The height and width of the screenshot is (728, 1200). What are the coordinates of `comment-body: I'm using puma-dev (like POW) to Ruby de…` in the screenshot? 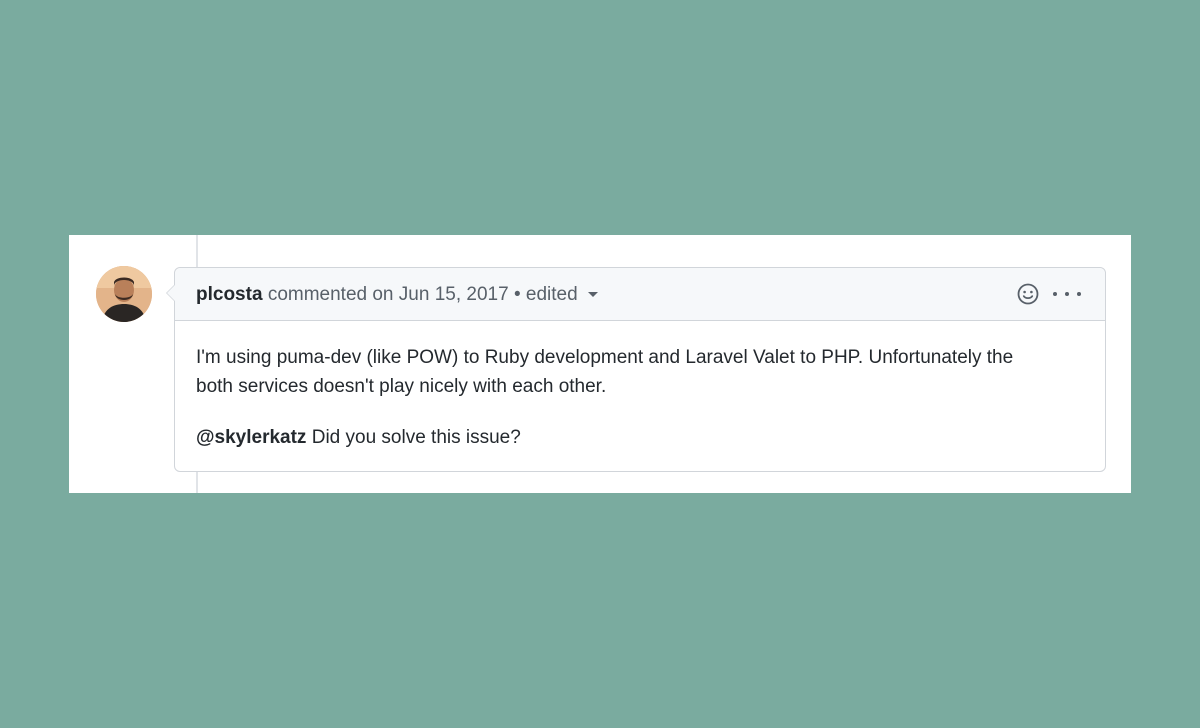 It's located at (636, 397).